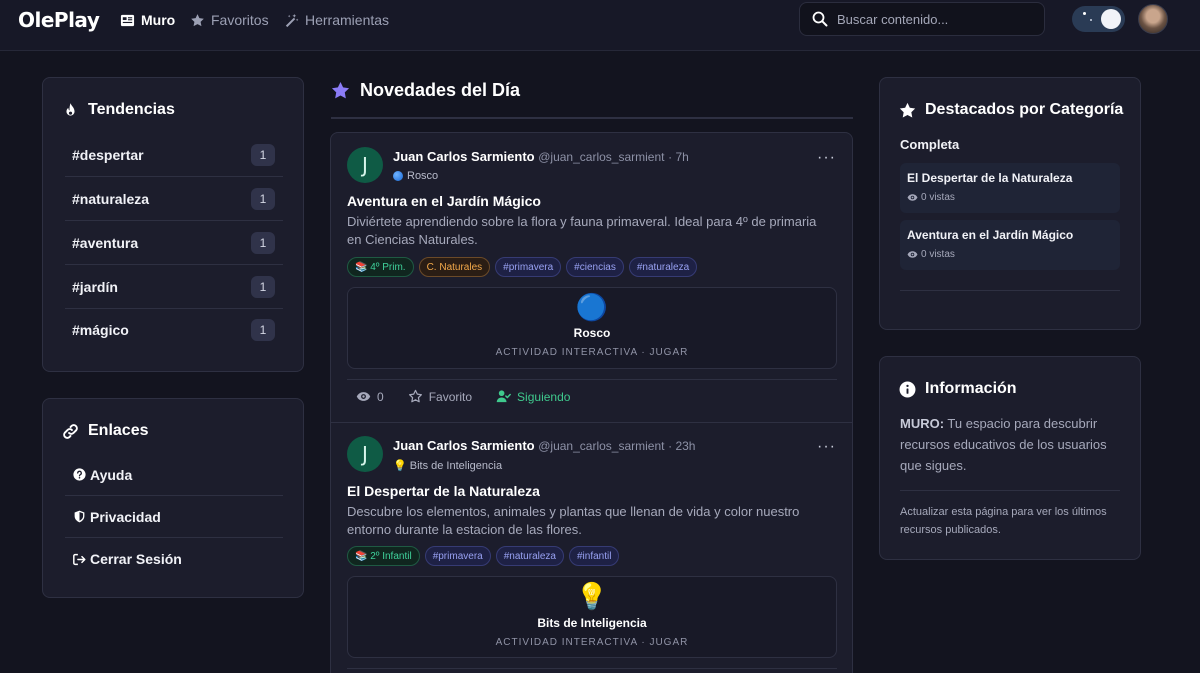  I want to click on info-lead: MURO:, so click(922, 423).